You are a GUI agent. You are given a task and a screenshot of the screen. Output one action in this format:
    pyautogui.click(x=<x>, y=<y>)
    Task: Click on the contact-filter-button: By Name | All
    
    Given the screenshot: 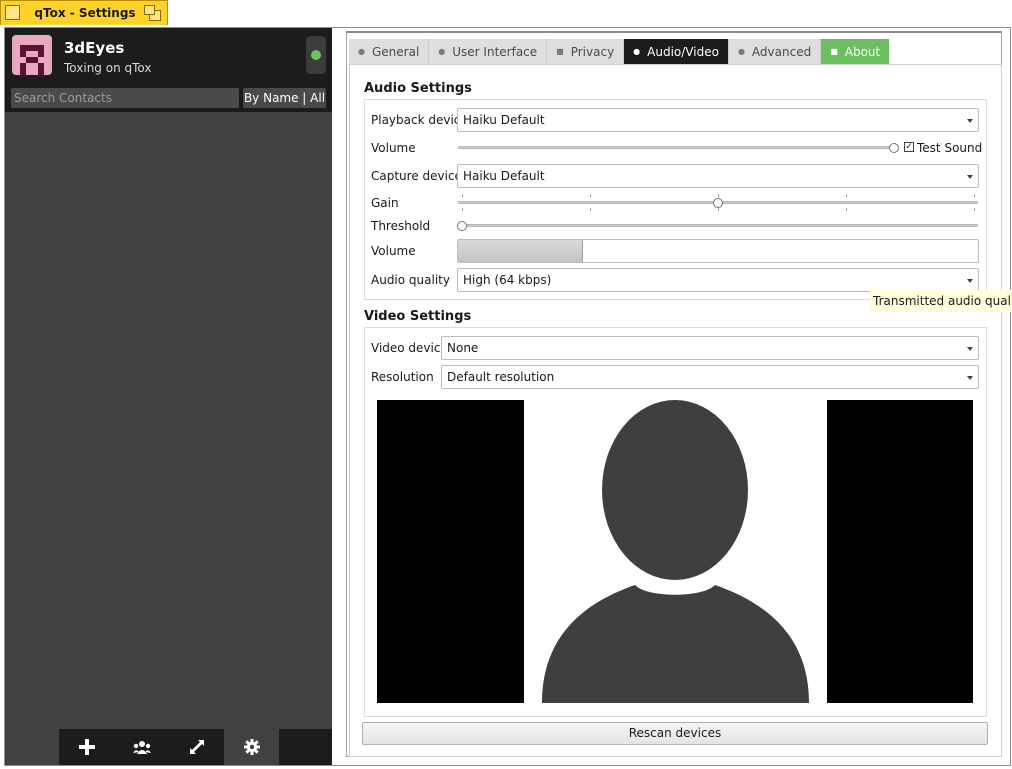 What is the action you would take?
    pyautogui.click(x=284, y=98)
    